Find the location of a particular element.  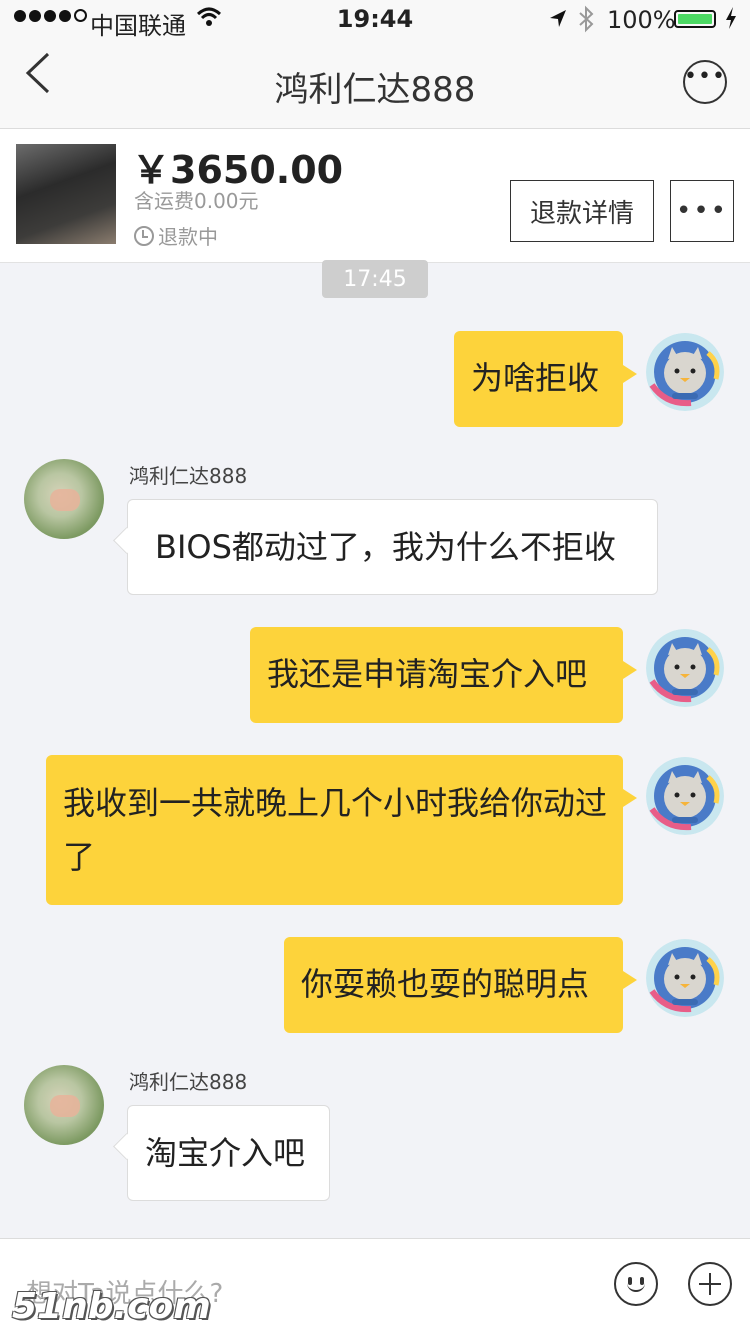

charging-icon is located at coordinates (731, 21).